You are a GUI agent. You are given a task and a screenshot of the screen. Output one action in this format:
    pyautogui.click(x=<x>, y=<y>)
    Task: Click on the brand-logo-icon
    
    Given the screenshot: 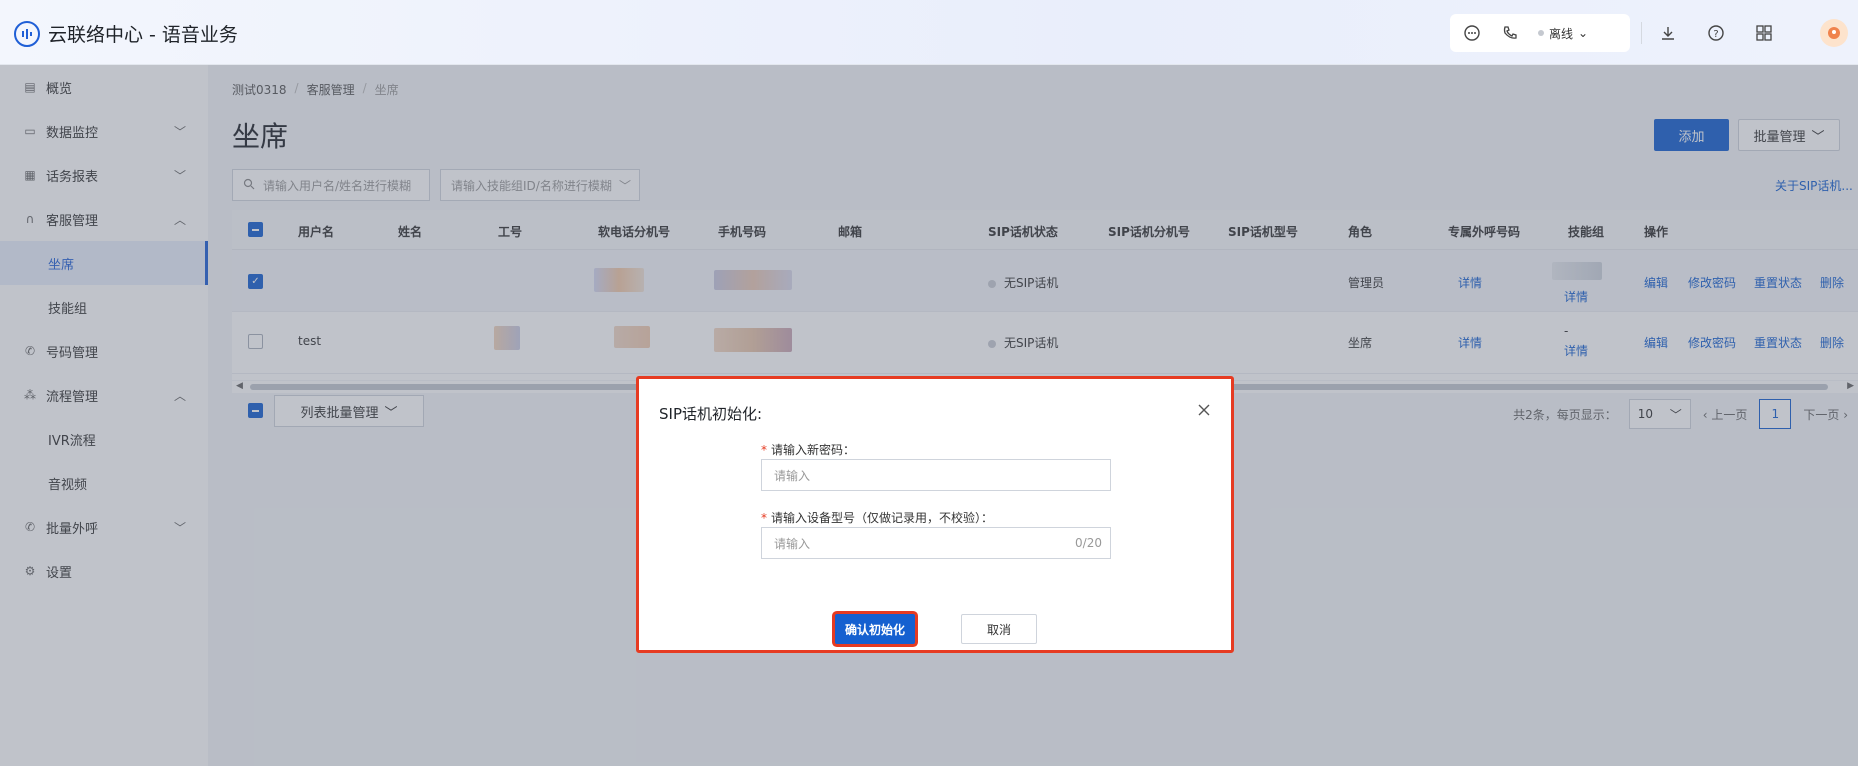 What is the action you would take?
    pyautogui.click(x=27, y=33)
    